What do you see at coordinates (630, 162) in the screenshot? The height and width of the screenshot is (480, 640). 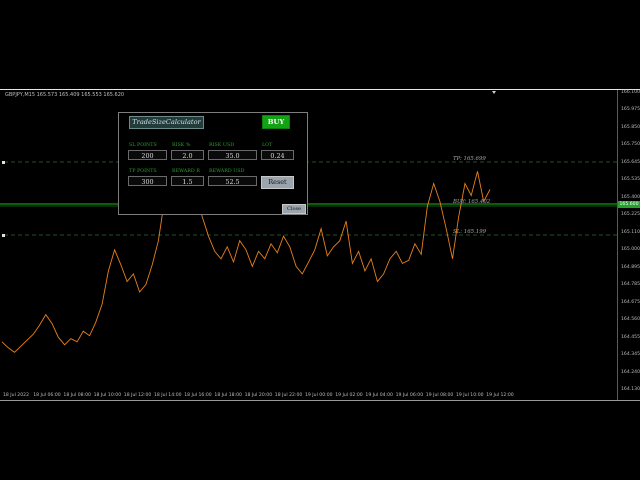 I see `price-scale-label: 165.645` at bounding box center [630, 162].